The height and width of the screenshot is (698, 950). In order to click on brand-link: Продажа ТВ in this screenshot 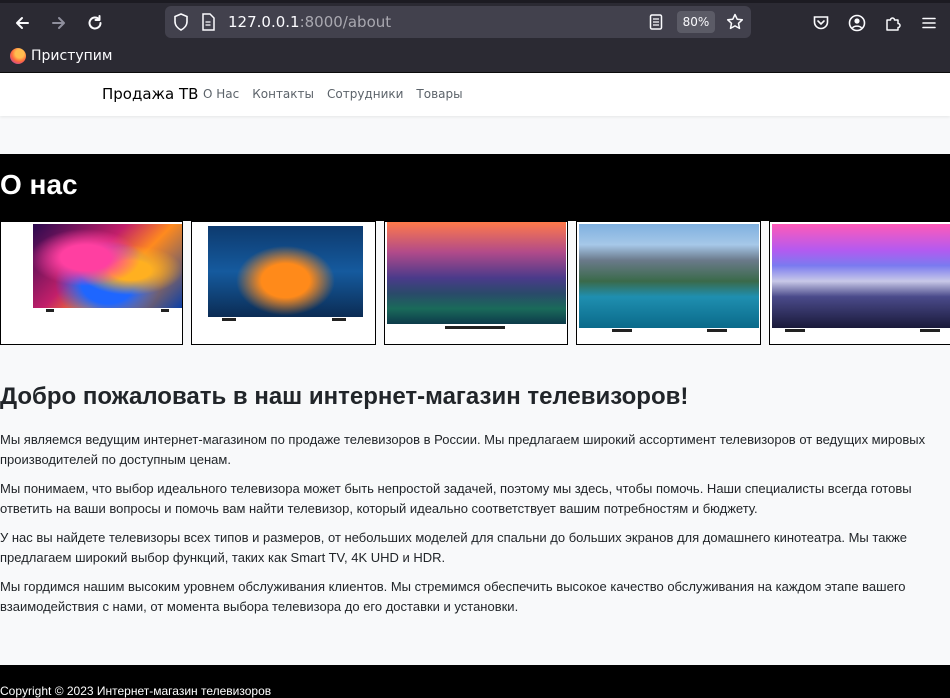, I will do `click(150, 94)`.